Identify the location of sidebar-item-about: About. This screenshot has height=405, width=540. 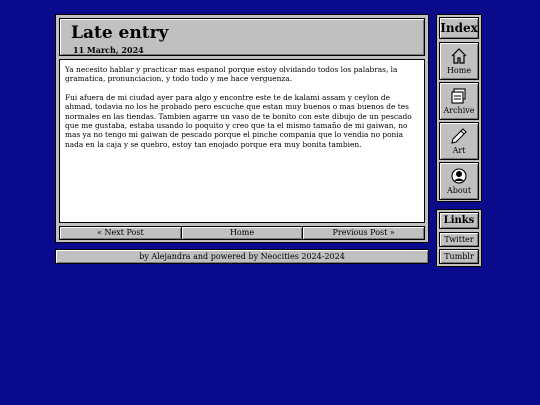
(459, 181).